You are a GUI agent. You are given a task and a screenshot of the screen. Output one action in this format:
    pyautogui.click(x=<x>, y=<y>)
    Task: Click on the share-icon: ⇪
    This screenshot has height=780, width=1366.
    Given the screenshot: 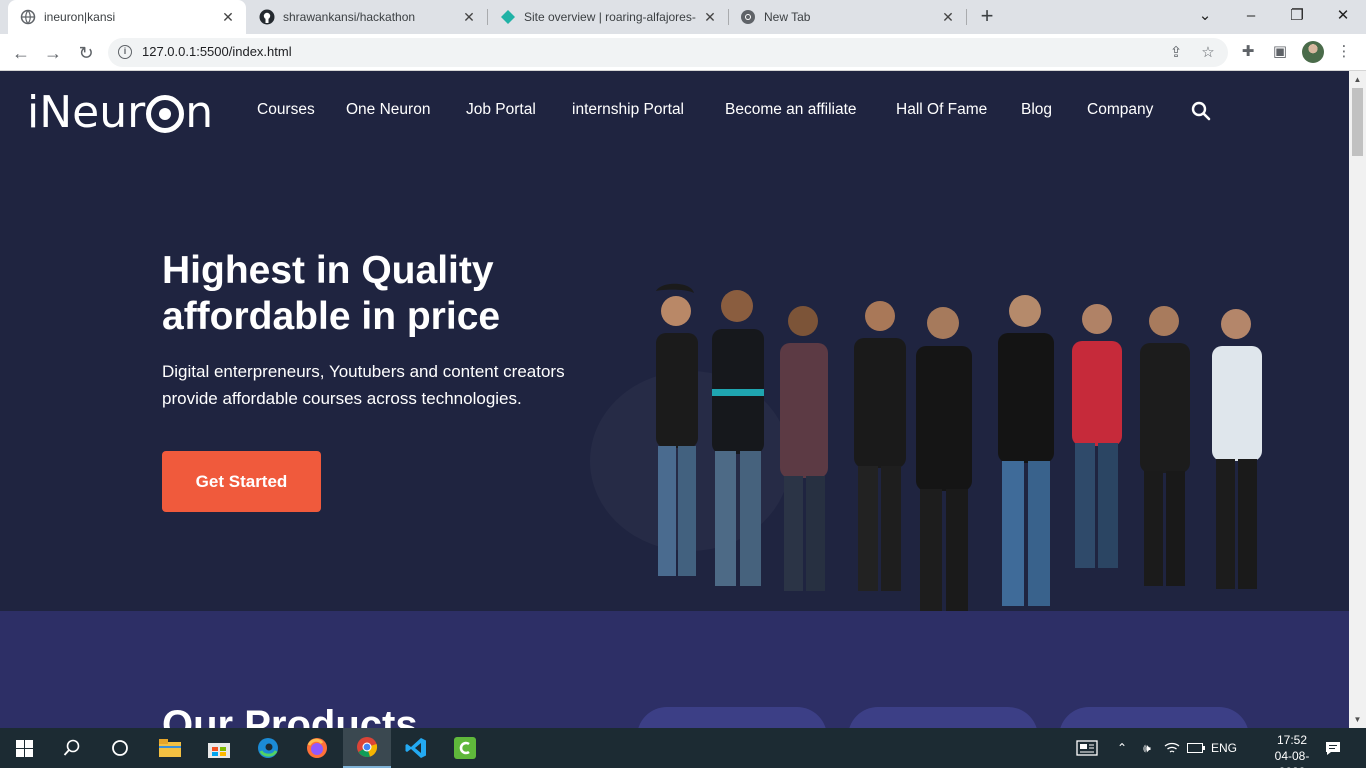 What is the action you would take?
    pyautogui.click(x=1176, y=53)
    